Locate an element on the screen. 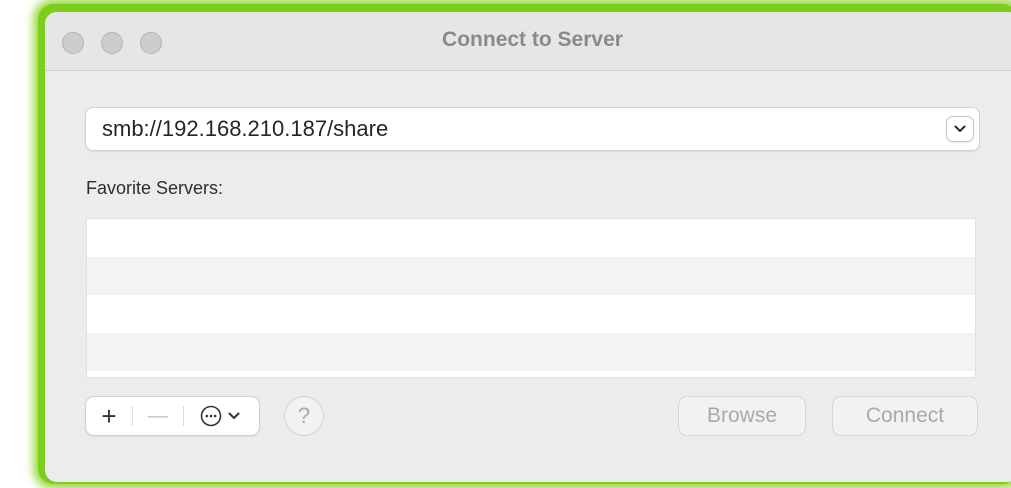 Image resolution: width=1011 pixels, height=488 pixels. minus-icon: — is located at coordinates (158, 415).